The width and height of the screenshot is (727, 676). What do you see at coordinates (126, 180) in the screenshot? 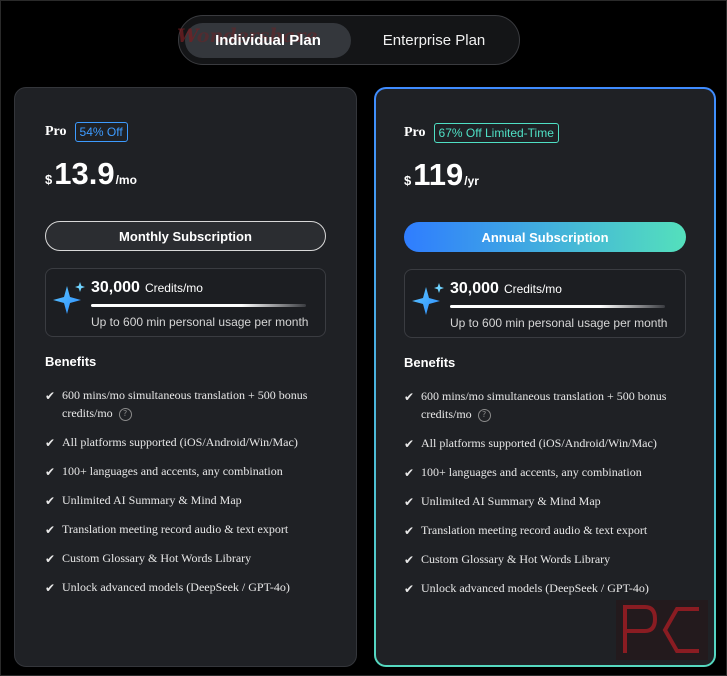
I see `price-period: /mo` at bounding box center [126, 180].